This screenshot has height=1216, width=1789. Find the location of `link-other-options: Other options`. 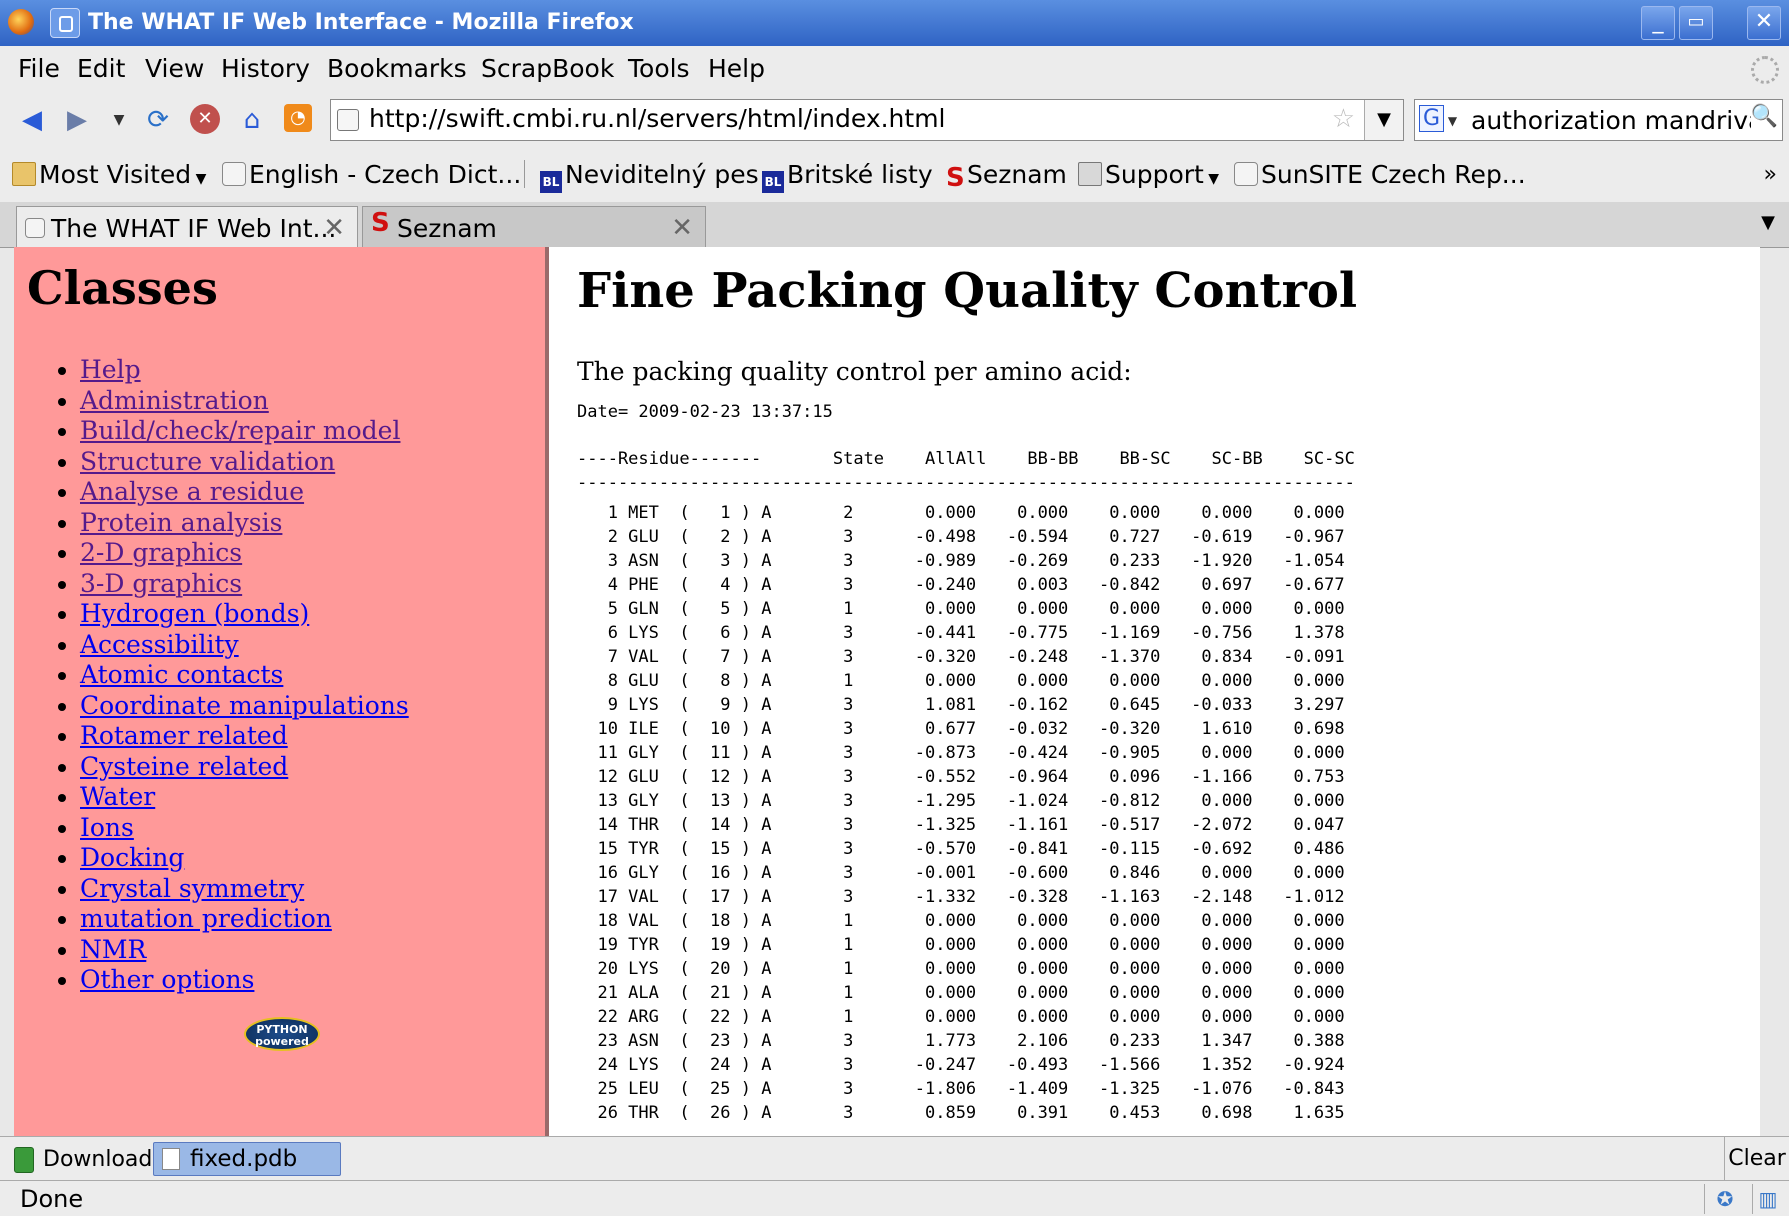

link-other-options: Other options is located at coordinates (167, 979).